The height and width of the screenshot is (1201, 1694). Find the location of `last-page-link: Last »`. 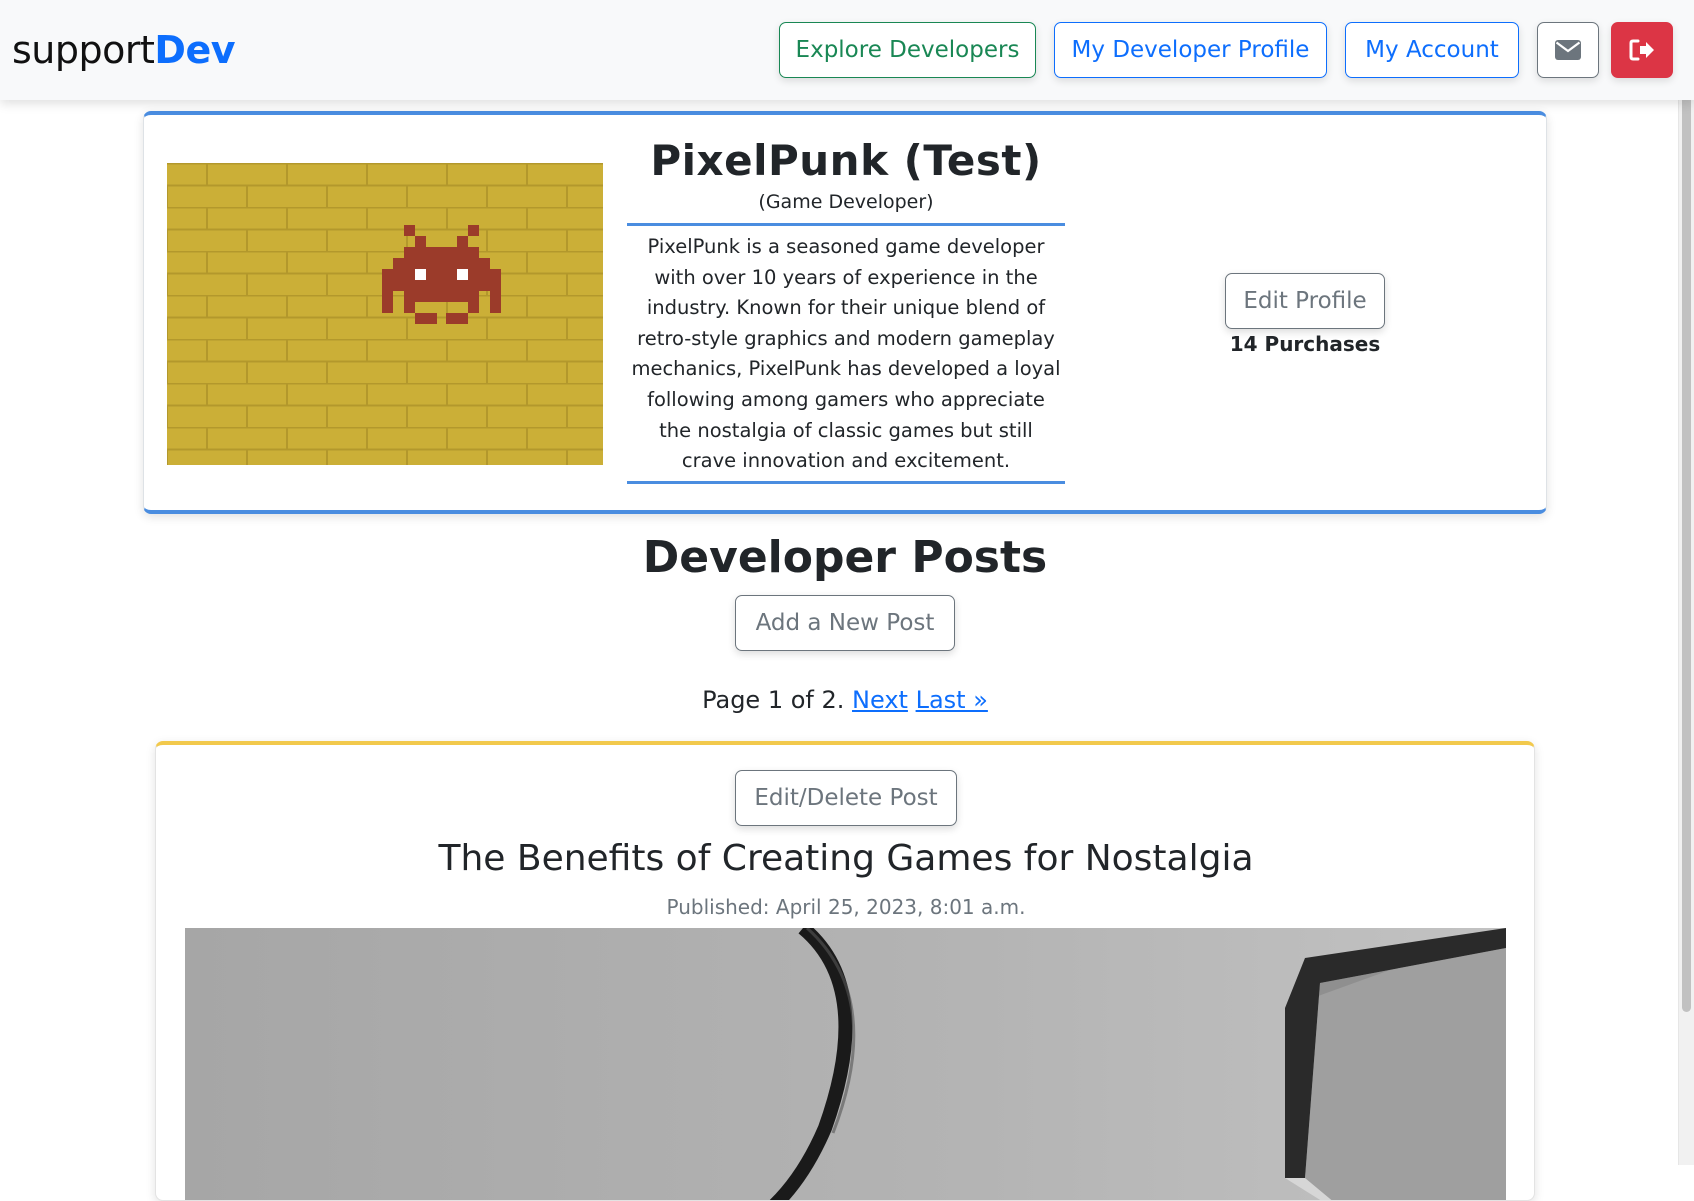

last-page-link: Last » is located at coordinates (952, 700).